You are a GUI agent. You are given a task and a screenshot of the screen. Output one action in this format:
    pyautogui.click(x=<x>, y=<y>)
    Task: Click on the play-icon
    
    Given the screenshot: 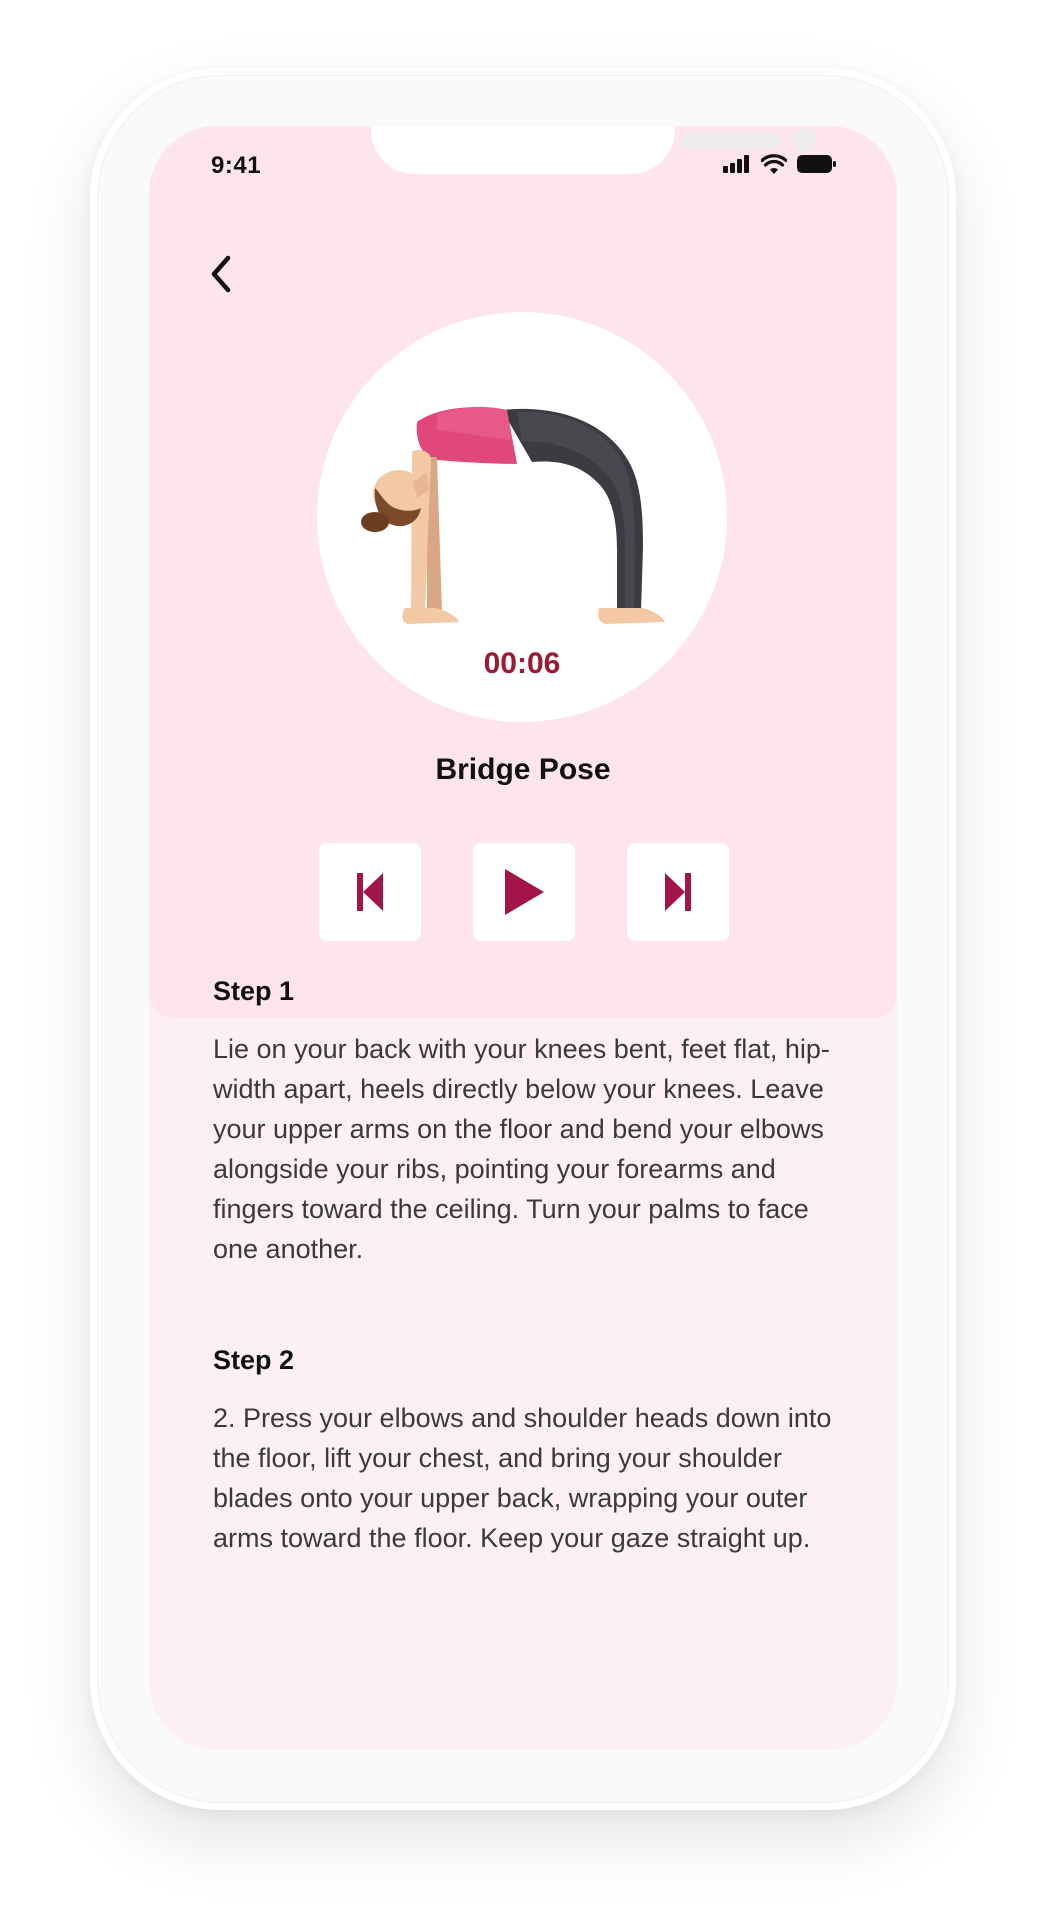 What is the action you would take?
    pyautogui.click(x=524, y=892)
    